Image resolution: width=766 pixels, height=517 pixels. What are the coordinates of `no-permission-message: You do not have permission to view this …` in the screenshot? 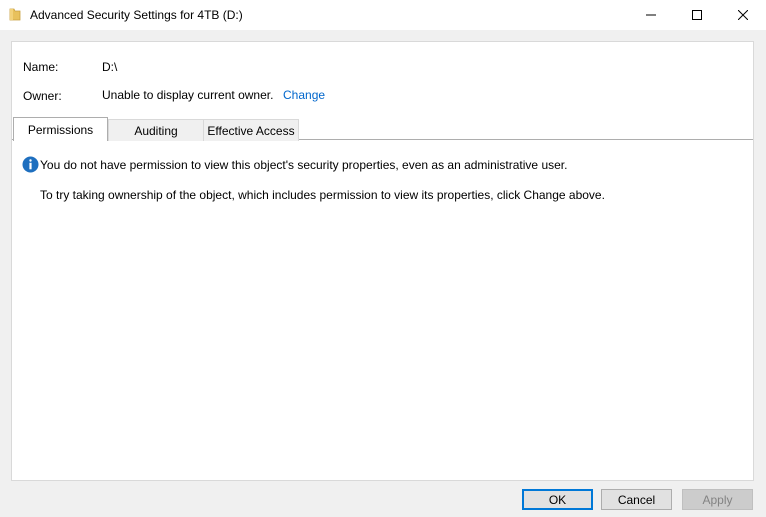 It's located at (304, 165).